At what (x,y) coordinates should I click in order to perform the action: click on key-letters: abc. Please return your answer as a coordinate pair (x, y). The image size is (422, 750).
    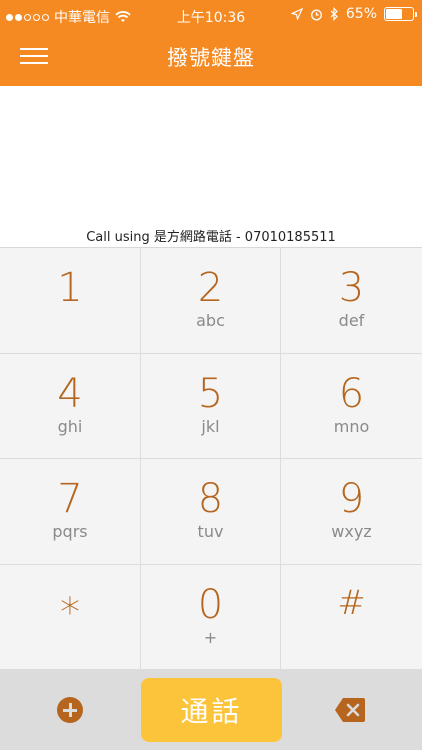
    Looking at the image, I should click on (210, 320).